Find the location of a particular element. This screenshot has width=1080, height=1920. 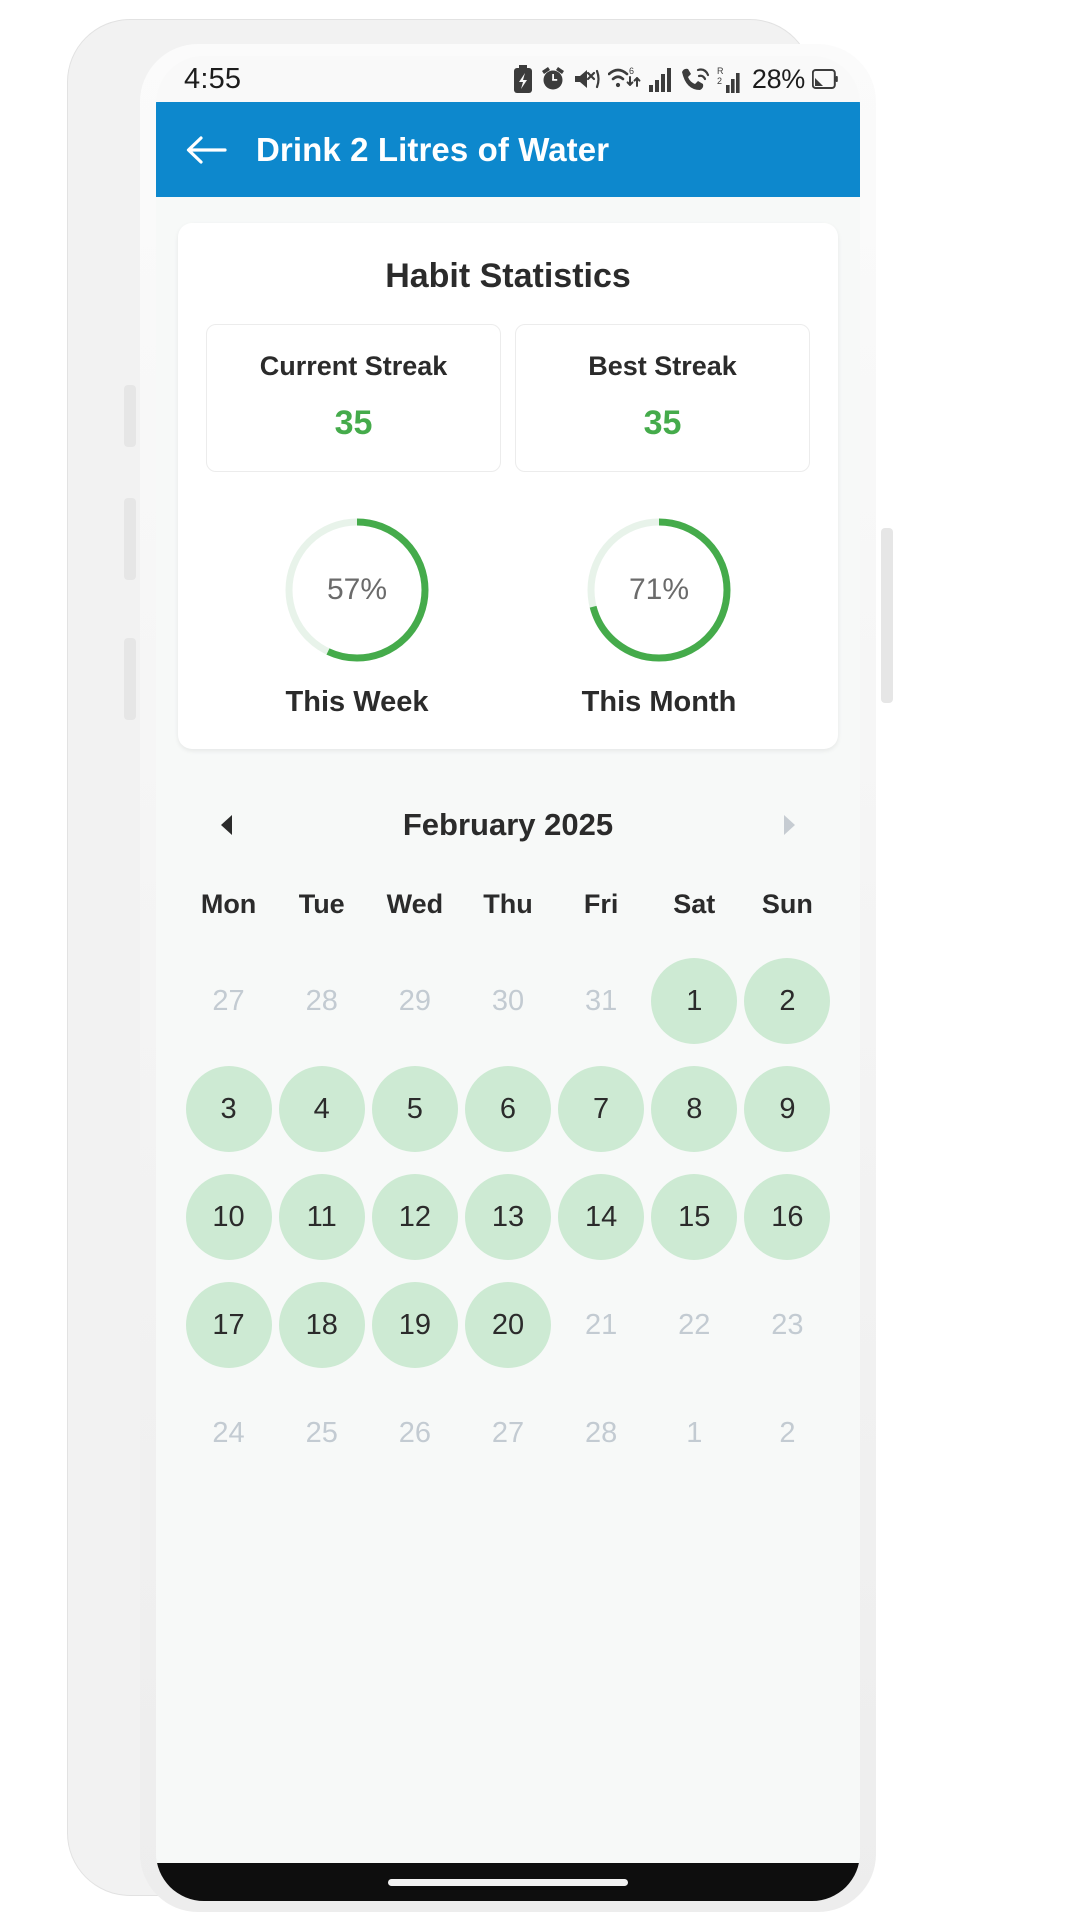

prev-month-button is located at coordinates (228, 825).